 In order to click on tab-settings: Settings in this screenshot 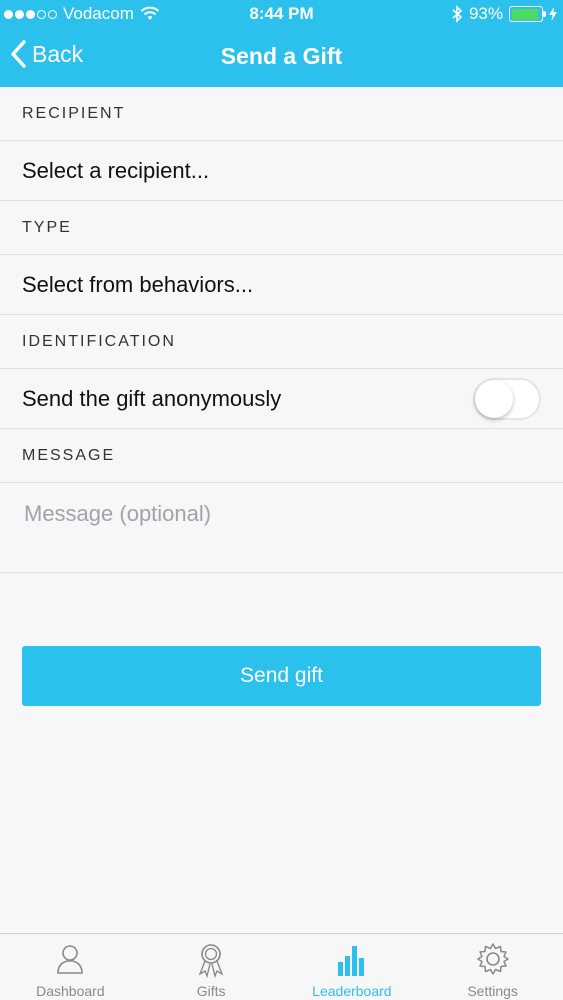, I will do `click(492, 967)`.